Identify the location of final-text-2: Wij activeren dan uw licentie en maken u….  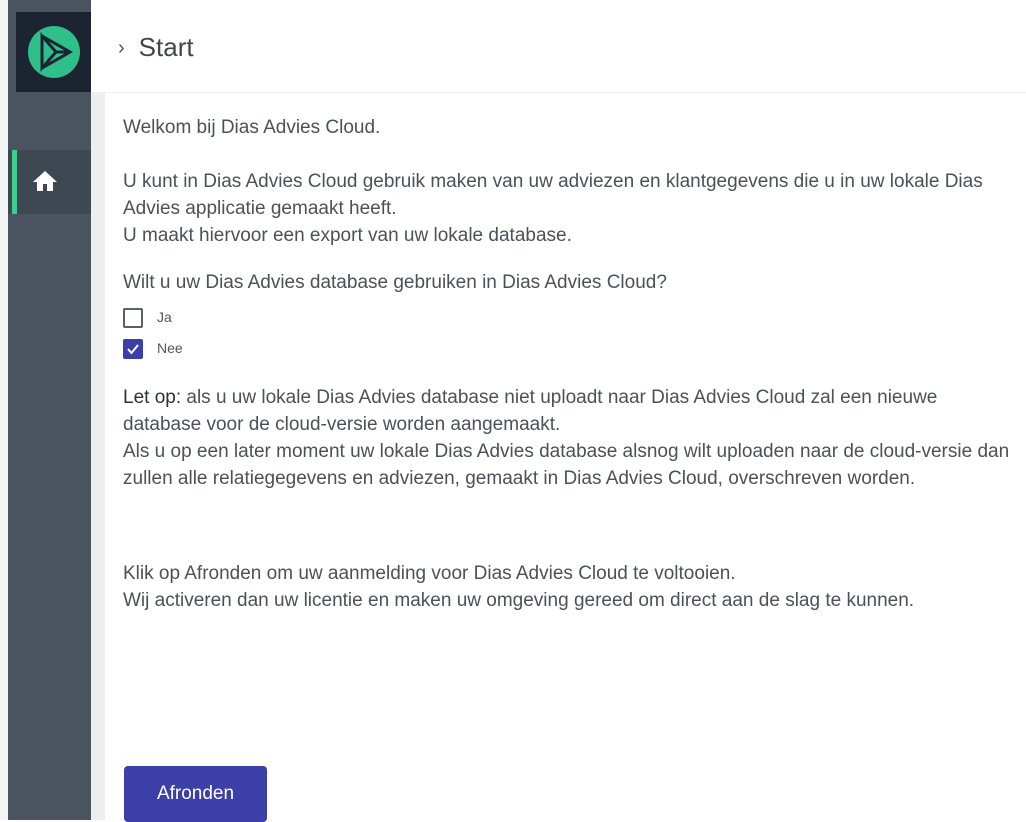
(519, 600).